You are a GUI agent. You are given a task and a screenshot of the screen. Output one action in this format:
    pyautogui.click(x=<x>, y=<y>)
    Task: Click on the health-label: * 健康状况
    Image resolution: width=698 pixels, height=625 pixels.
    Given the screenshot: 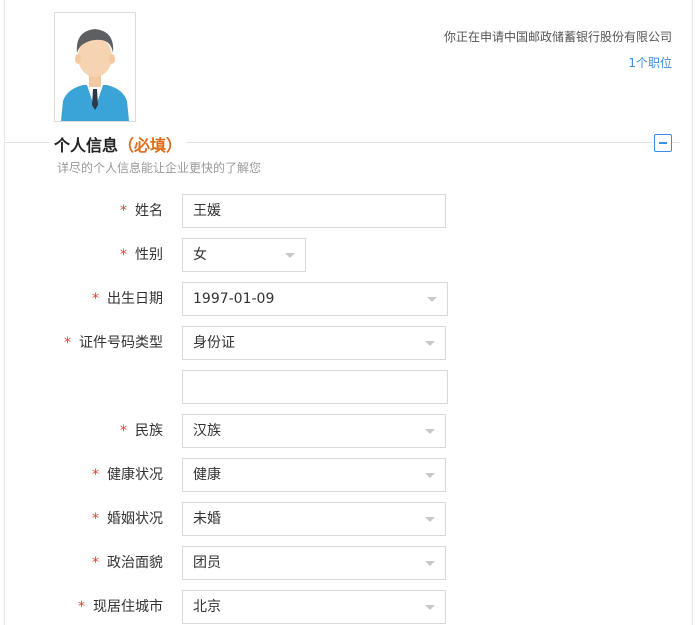 What is the action you would take?
    pyautogui.click(x=127, y=475)
    